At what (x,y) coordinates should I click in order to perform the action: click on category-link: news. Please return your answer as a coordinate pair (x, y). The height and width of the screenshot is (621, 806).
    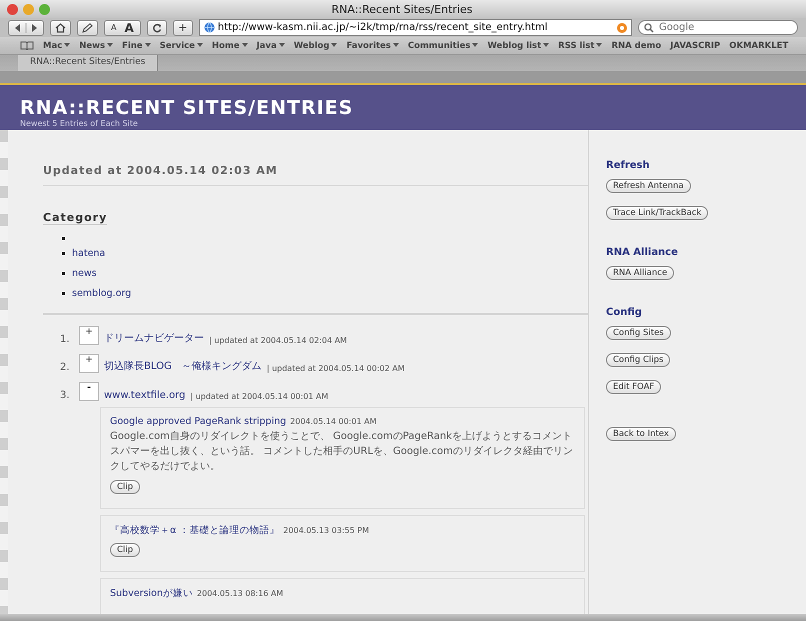
    Looking at the image, I should click on (84, 273).